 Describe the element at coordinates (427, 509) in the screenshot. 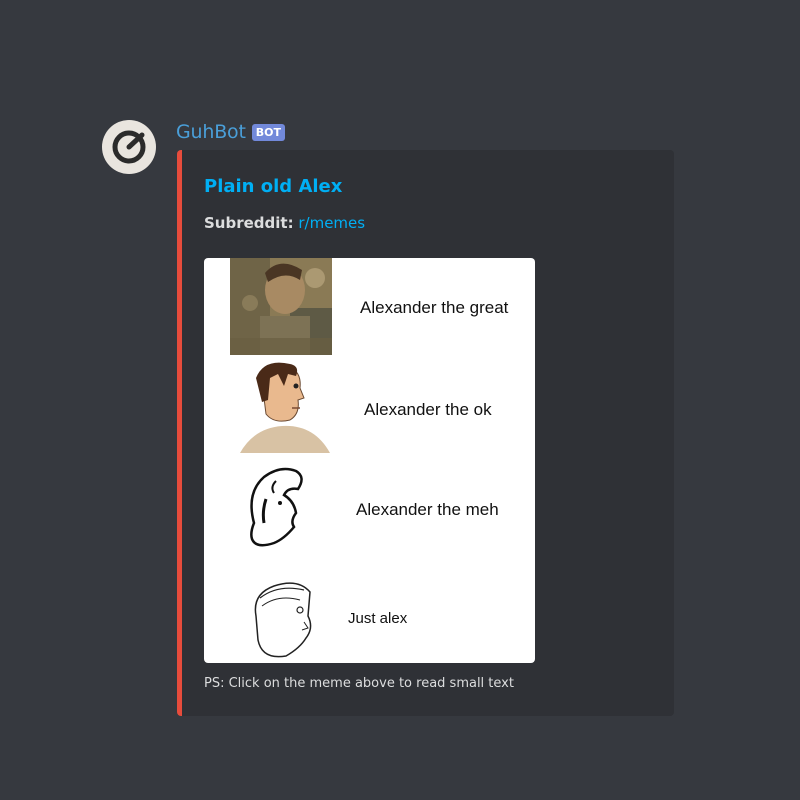

I see `meme-caption: Alexander the meh` at that location.